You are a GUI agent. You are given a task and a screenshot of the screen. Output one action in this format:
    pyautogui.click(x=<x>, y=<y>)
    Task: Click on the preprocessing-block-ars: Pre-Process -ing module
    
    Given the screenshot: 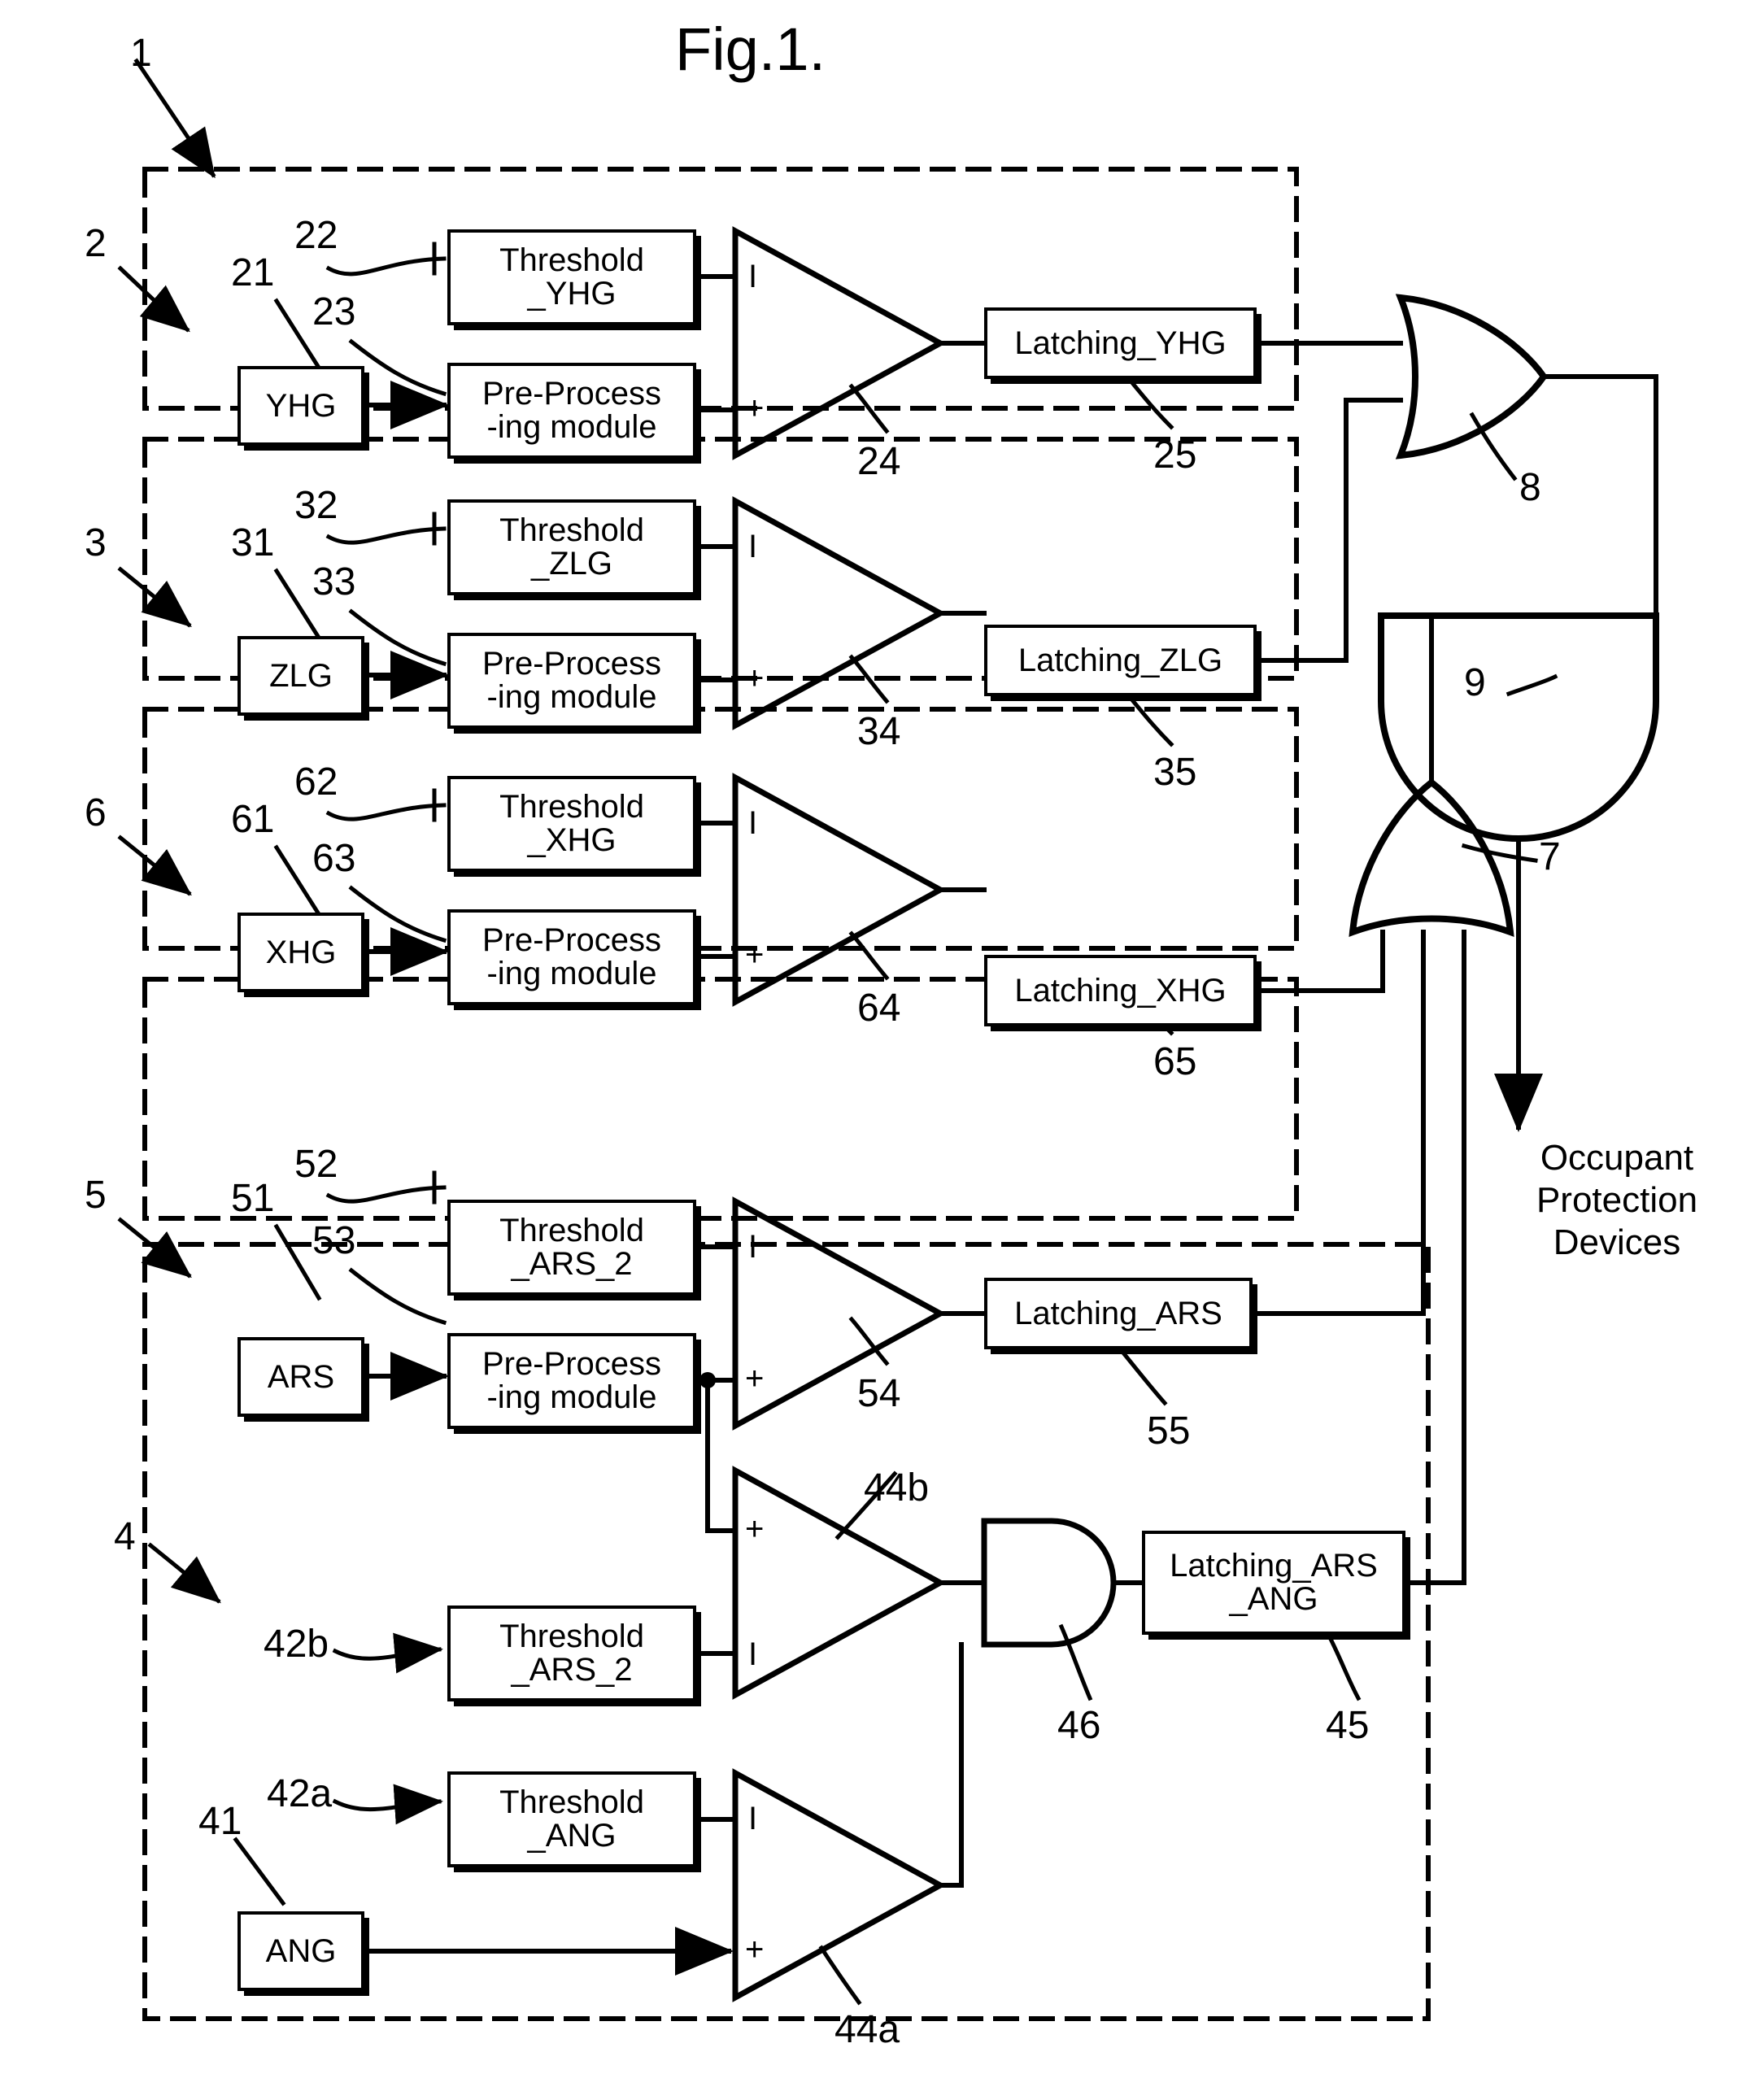 What is the action you would take?
    pyautogui.click(x=571, y=1381)
    